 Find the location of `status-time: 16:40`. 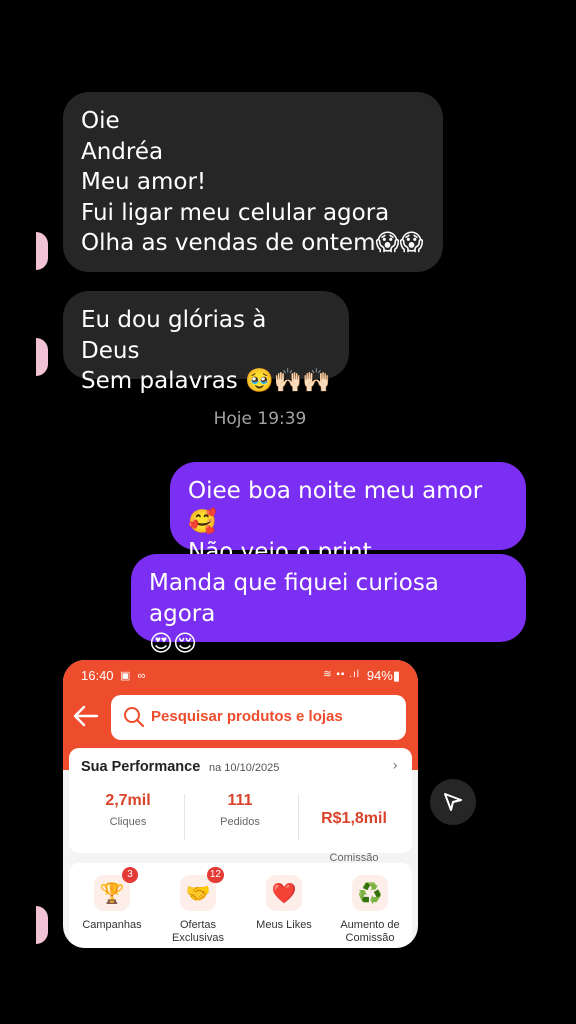

status-time: 16:40 is located at coordinates (97, 675).